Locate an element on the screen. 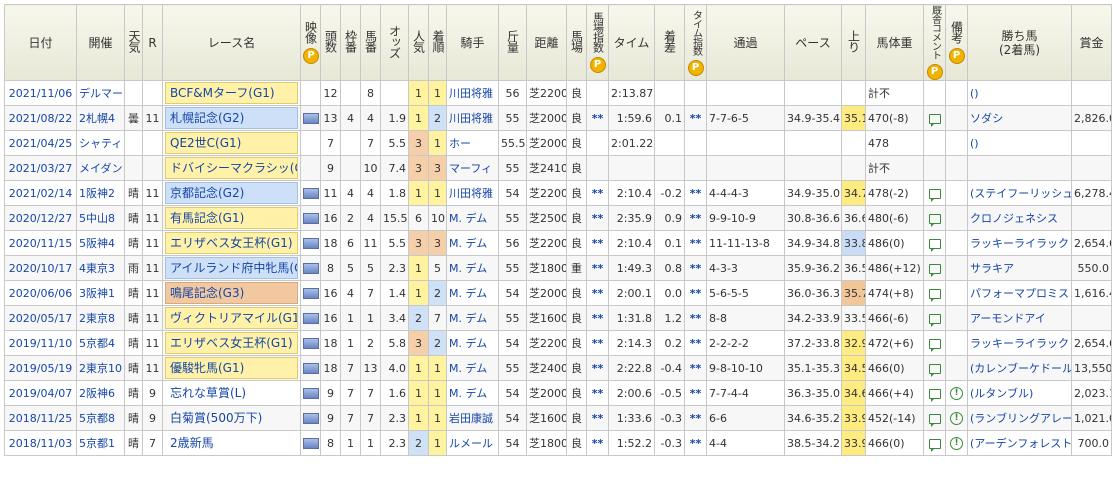 This screenshot has width=1113, height=501. col-date: 日付 is located at coordinates (40, 42).